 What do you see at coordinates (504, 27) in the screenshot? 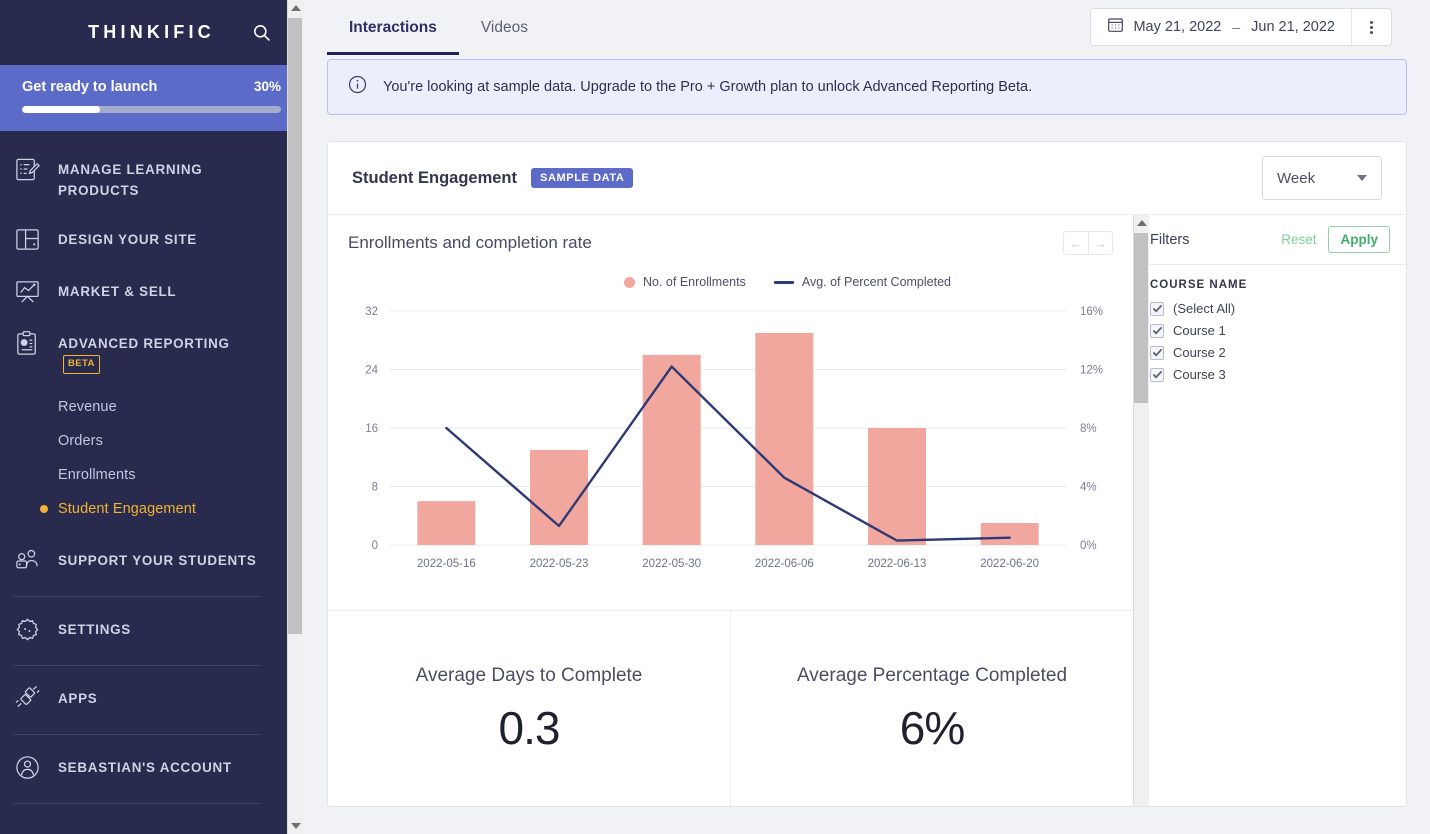
I see `tab-videos: Videos` at bounding box center [504, 27].